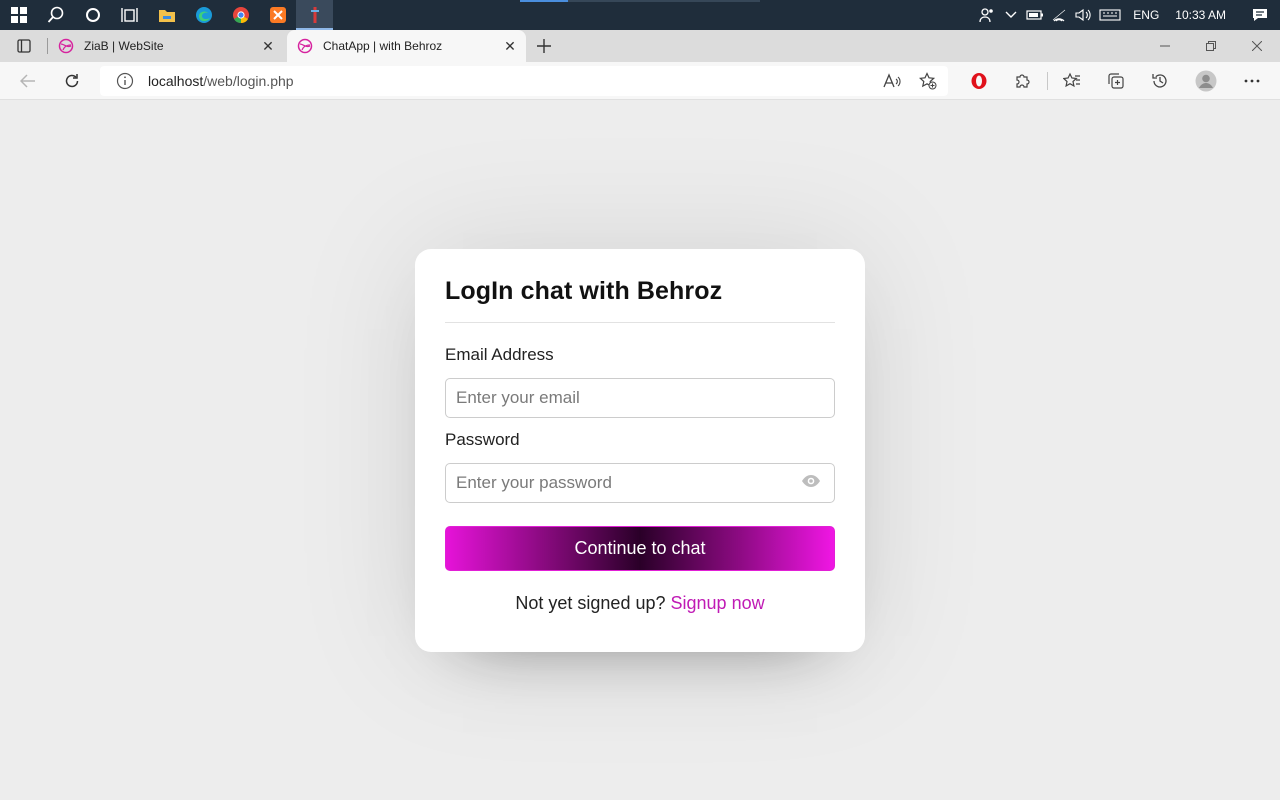 The width and height of the screenshot is (1280, 800). Describe the element at coordinates (987, 15) in the screenshot. I see `people-icon` at that location.